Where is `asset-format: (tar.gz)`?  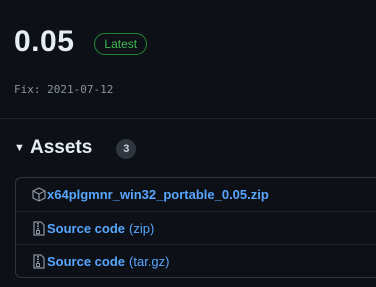 asset-format: (tar.gz) is located at coordinates (149, 261).